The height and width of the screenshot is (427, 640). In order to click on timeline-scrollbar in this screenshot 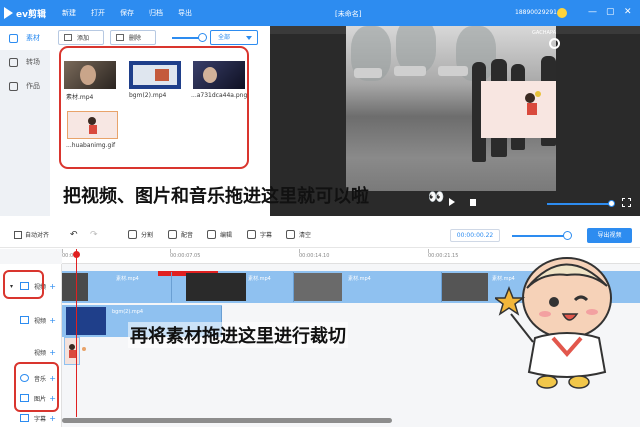, I will do `click(227, 420)`.